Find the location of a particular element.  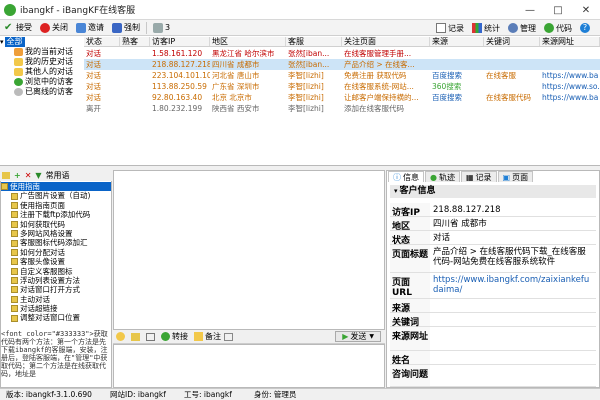

visitor-tree: ▾ 全部 我的当前对话 我的历史对话 其他人的对话 浏览中的访客 已离线的访客 is located at coordinates (42, 77).